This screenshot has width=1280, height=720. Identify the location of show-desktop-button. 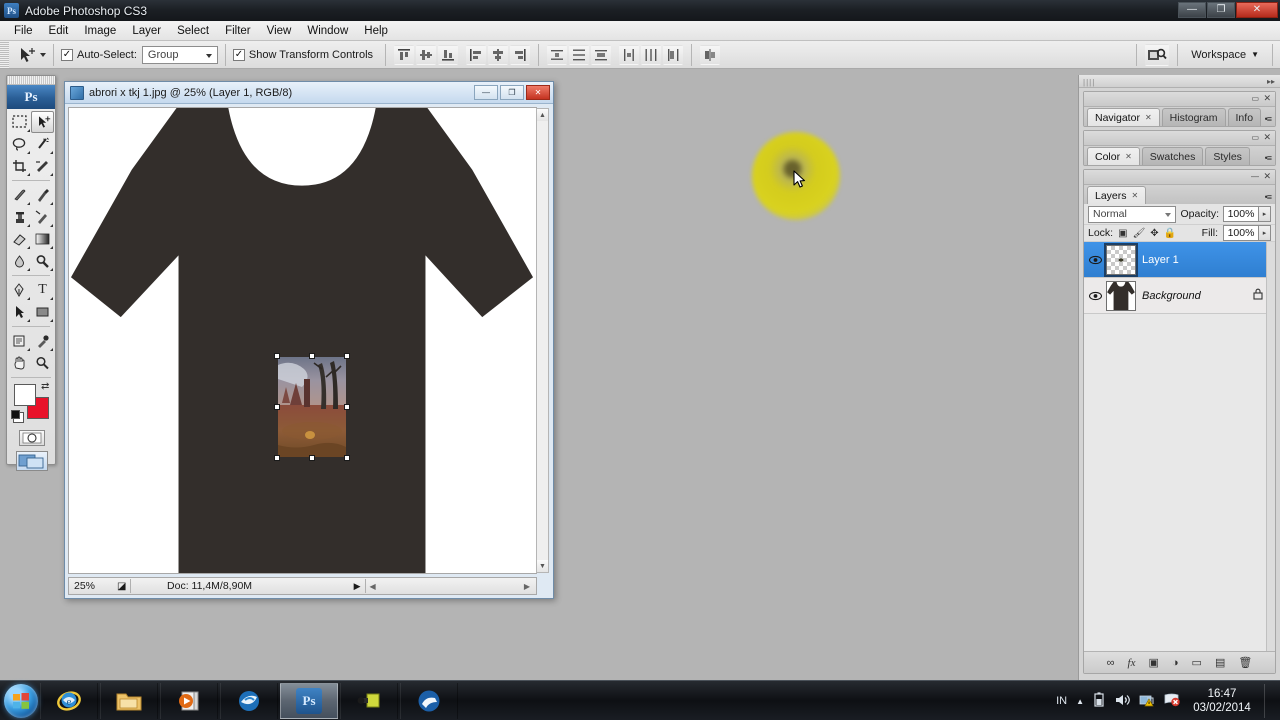
(1268, 701).